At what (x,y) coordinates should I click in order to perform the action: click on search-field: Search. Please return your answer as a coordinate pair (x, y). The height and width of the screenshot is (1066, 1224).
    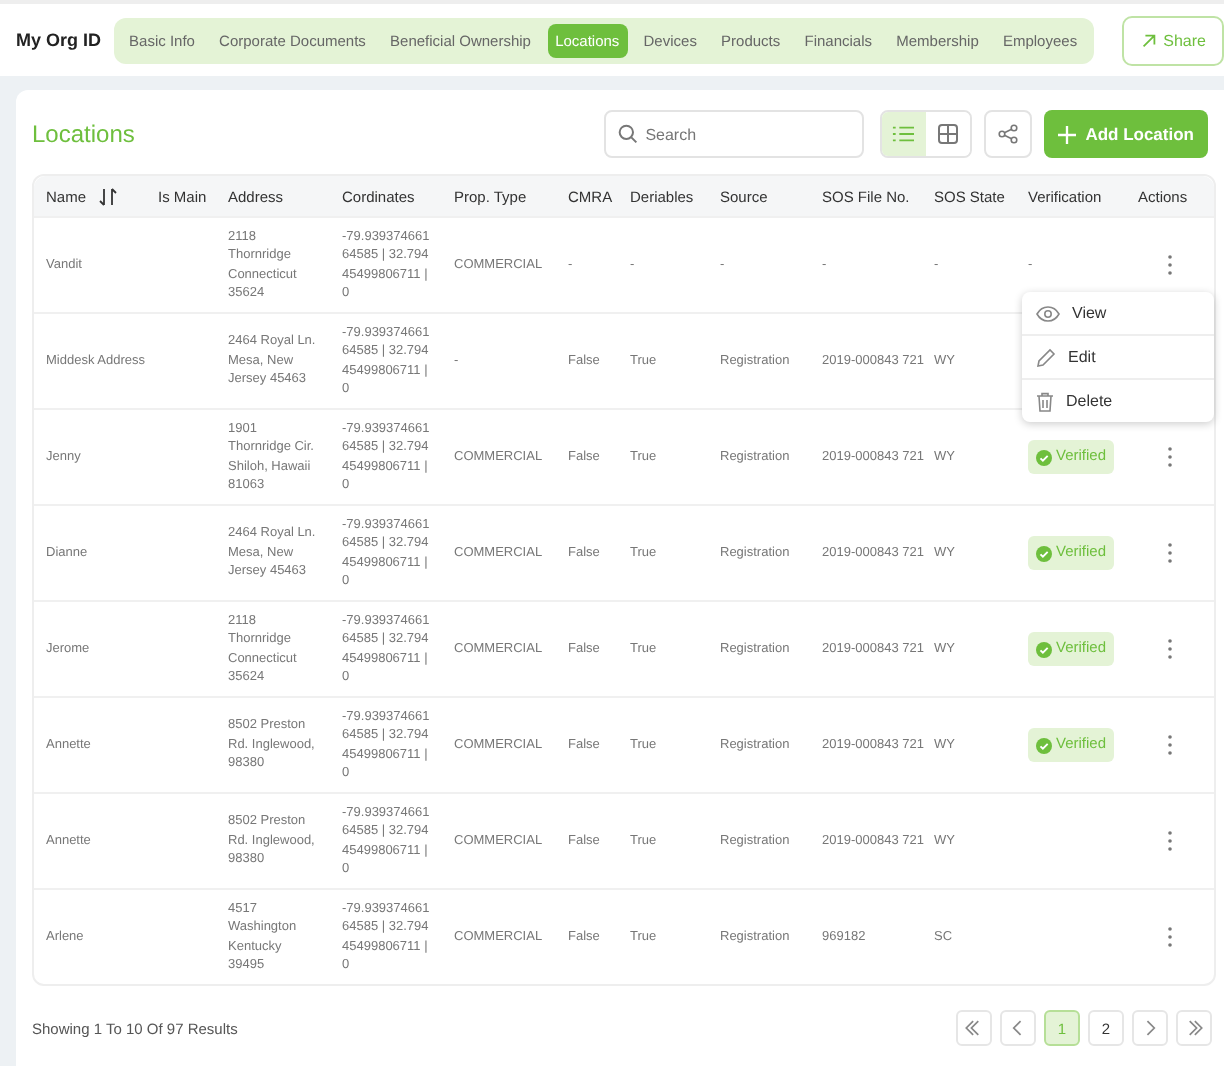
    Looking at the image, I should click on (733, 134).